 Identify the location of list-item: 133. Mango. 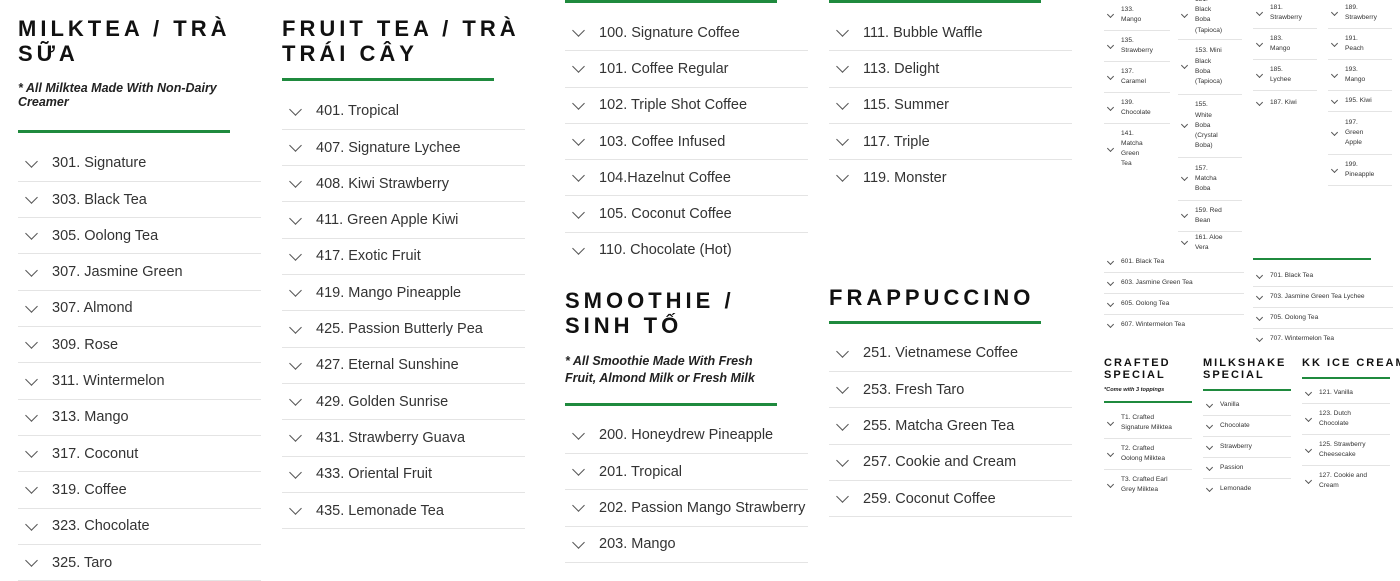
(1137, 15).